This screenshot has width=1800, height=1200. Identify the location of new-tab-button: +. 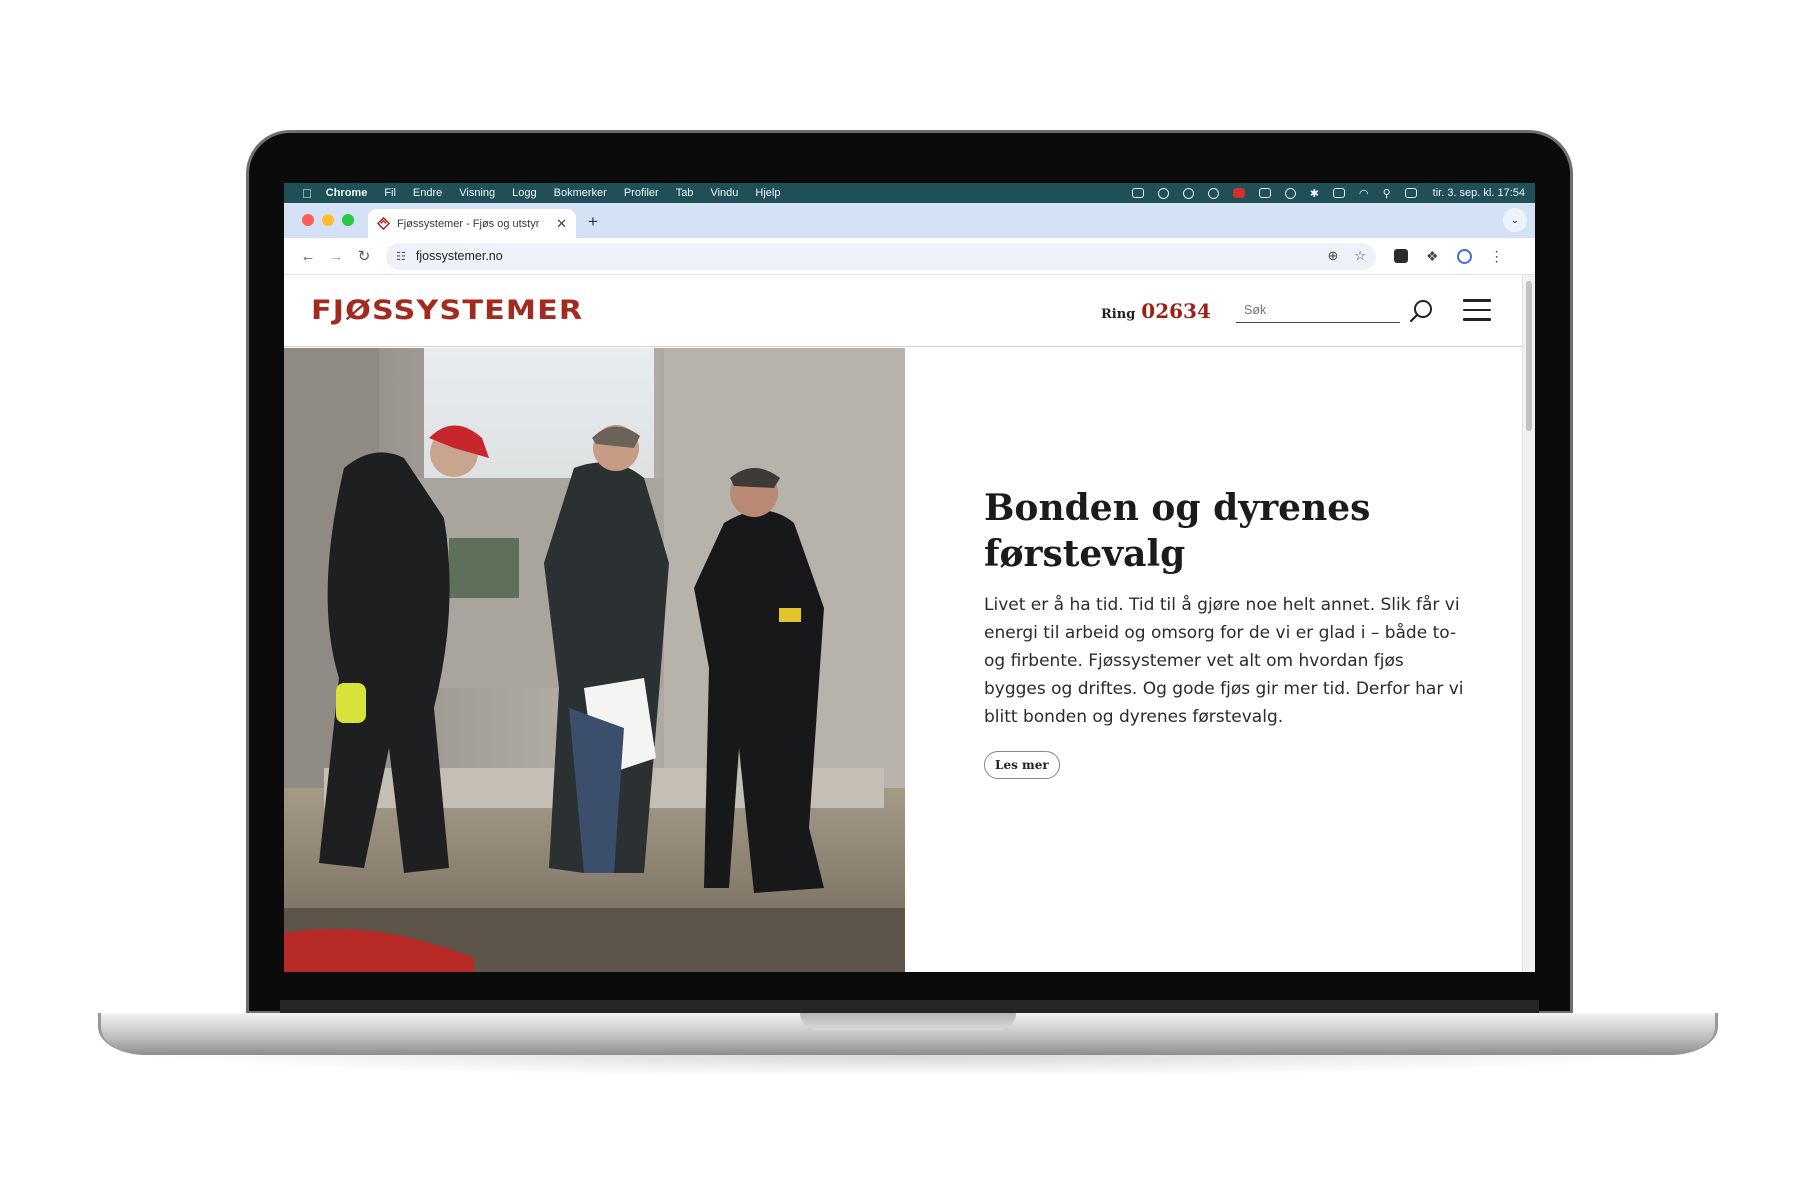
(593, 222).